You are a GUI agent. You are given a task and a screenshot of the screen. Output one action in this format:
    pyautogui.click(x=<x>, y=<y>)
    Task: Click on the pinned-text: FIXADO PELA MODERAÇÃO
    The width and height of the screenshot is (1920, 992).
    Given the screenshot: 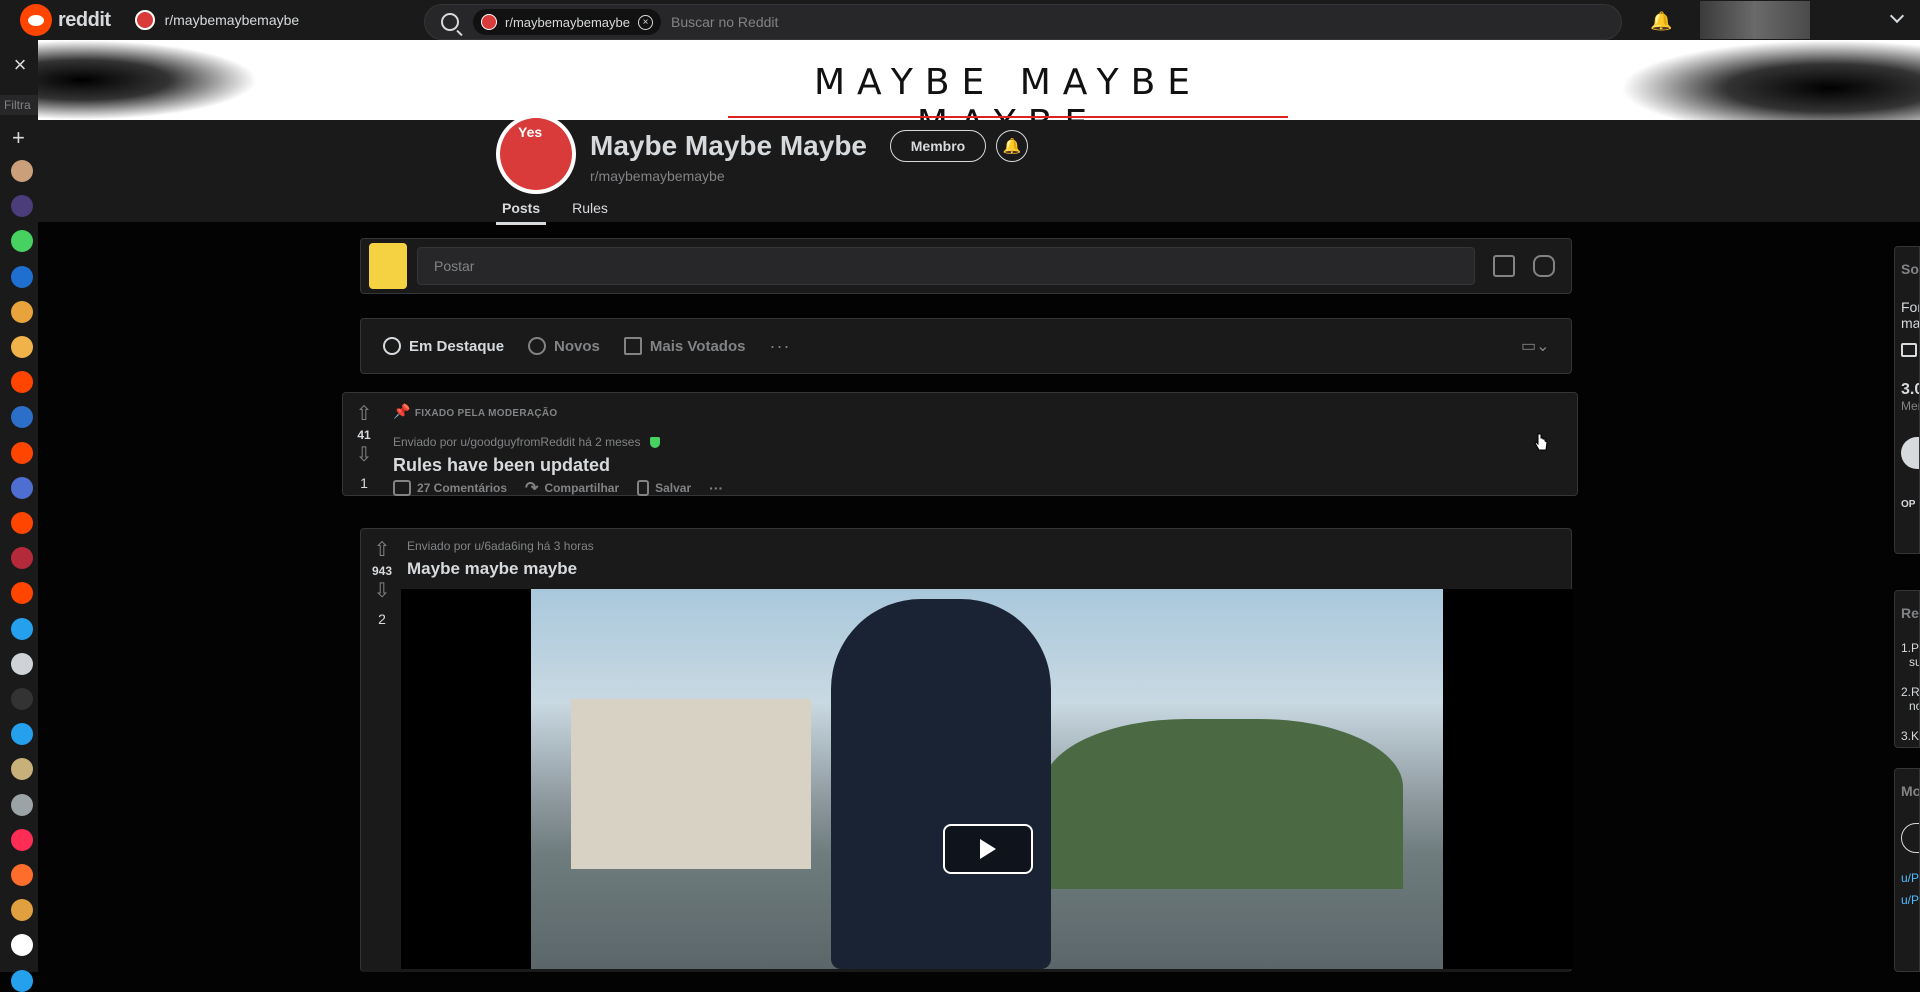 What is the action you would take?
    pyautogui.click(x=486, y=413)
    